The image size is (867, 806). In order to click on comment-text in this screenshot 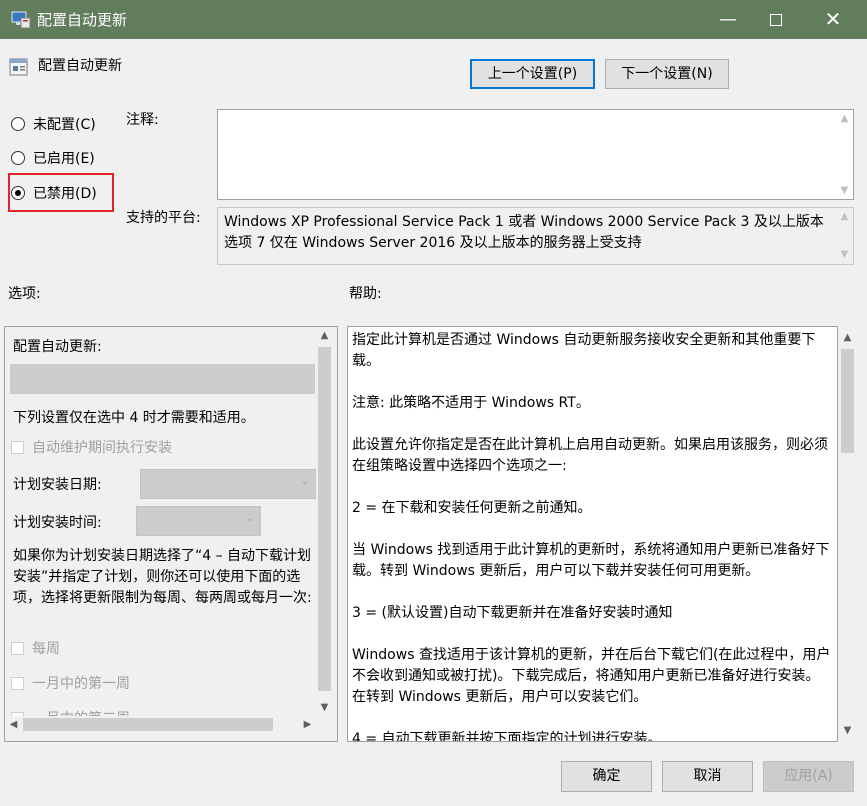, I will do `click(520, 152)`.